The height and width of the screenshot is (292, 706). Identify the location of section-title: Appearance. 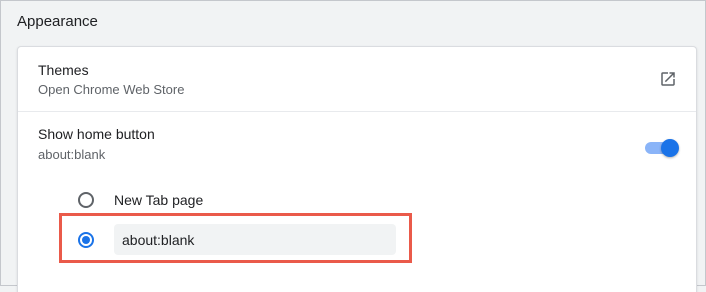
(57, 21).